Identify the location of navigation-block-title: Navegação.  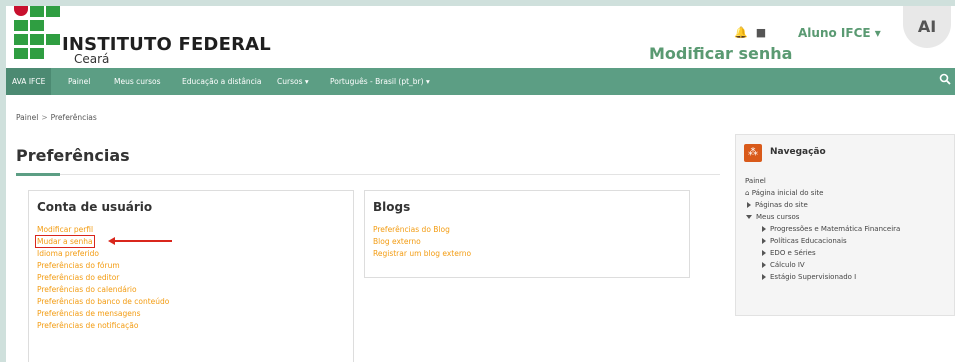
(798, 152).